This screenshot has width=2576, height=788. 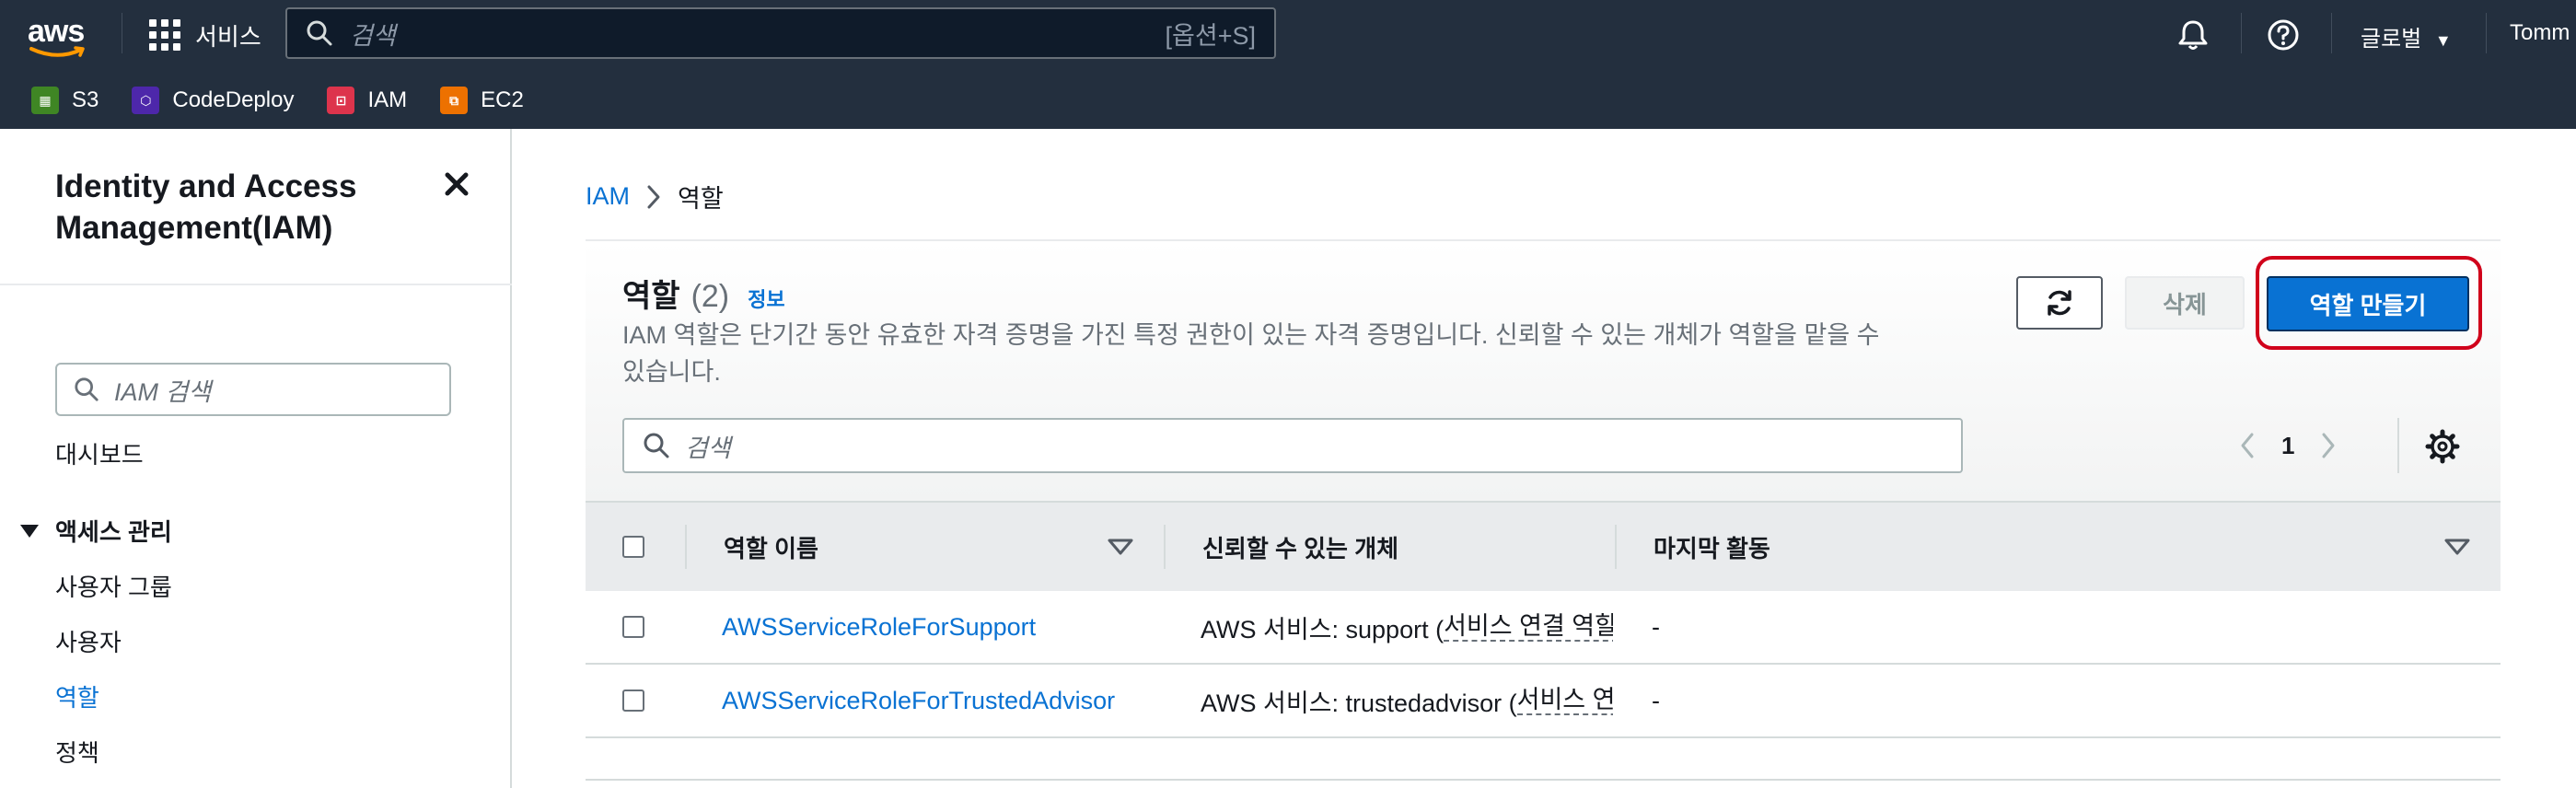 I want to click on table-header: 역할 이름 신뢰할 수 있는 개체 마지막 활동, so click(x=1543, y=546).